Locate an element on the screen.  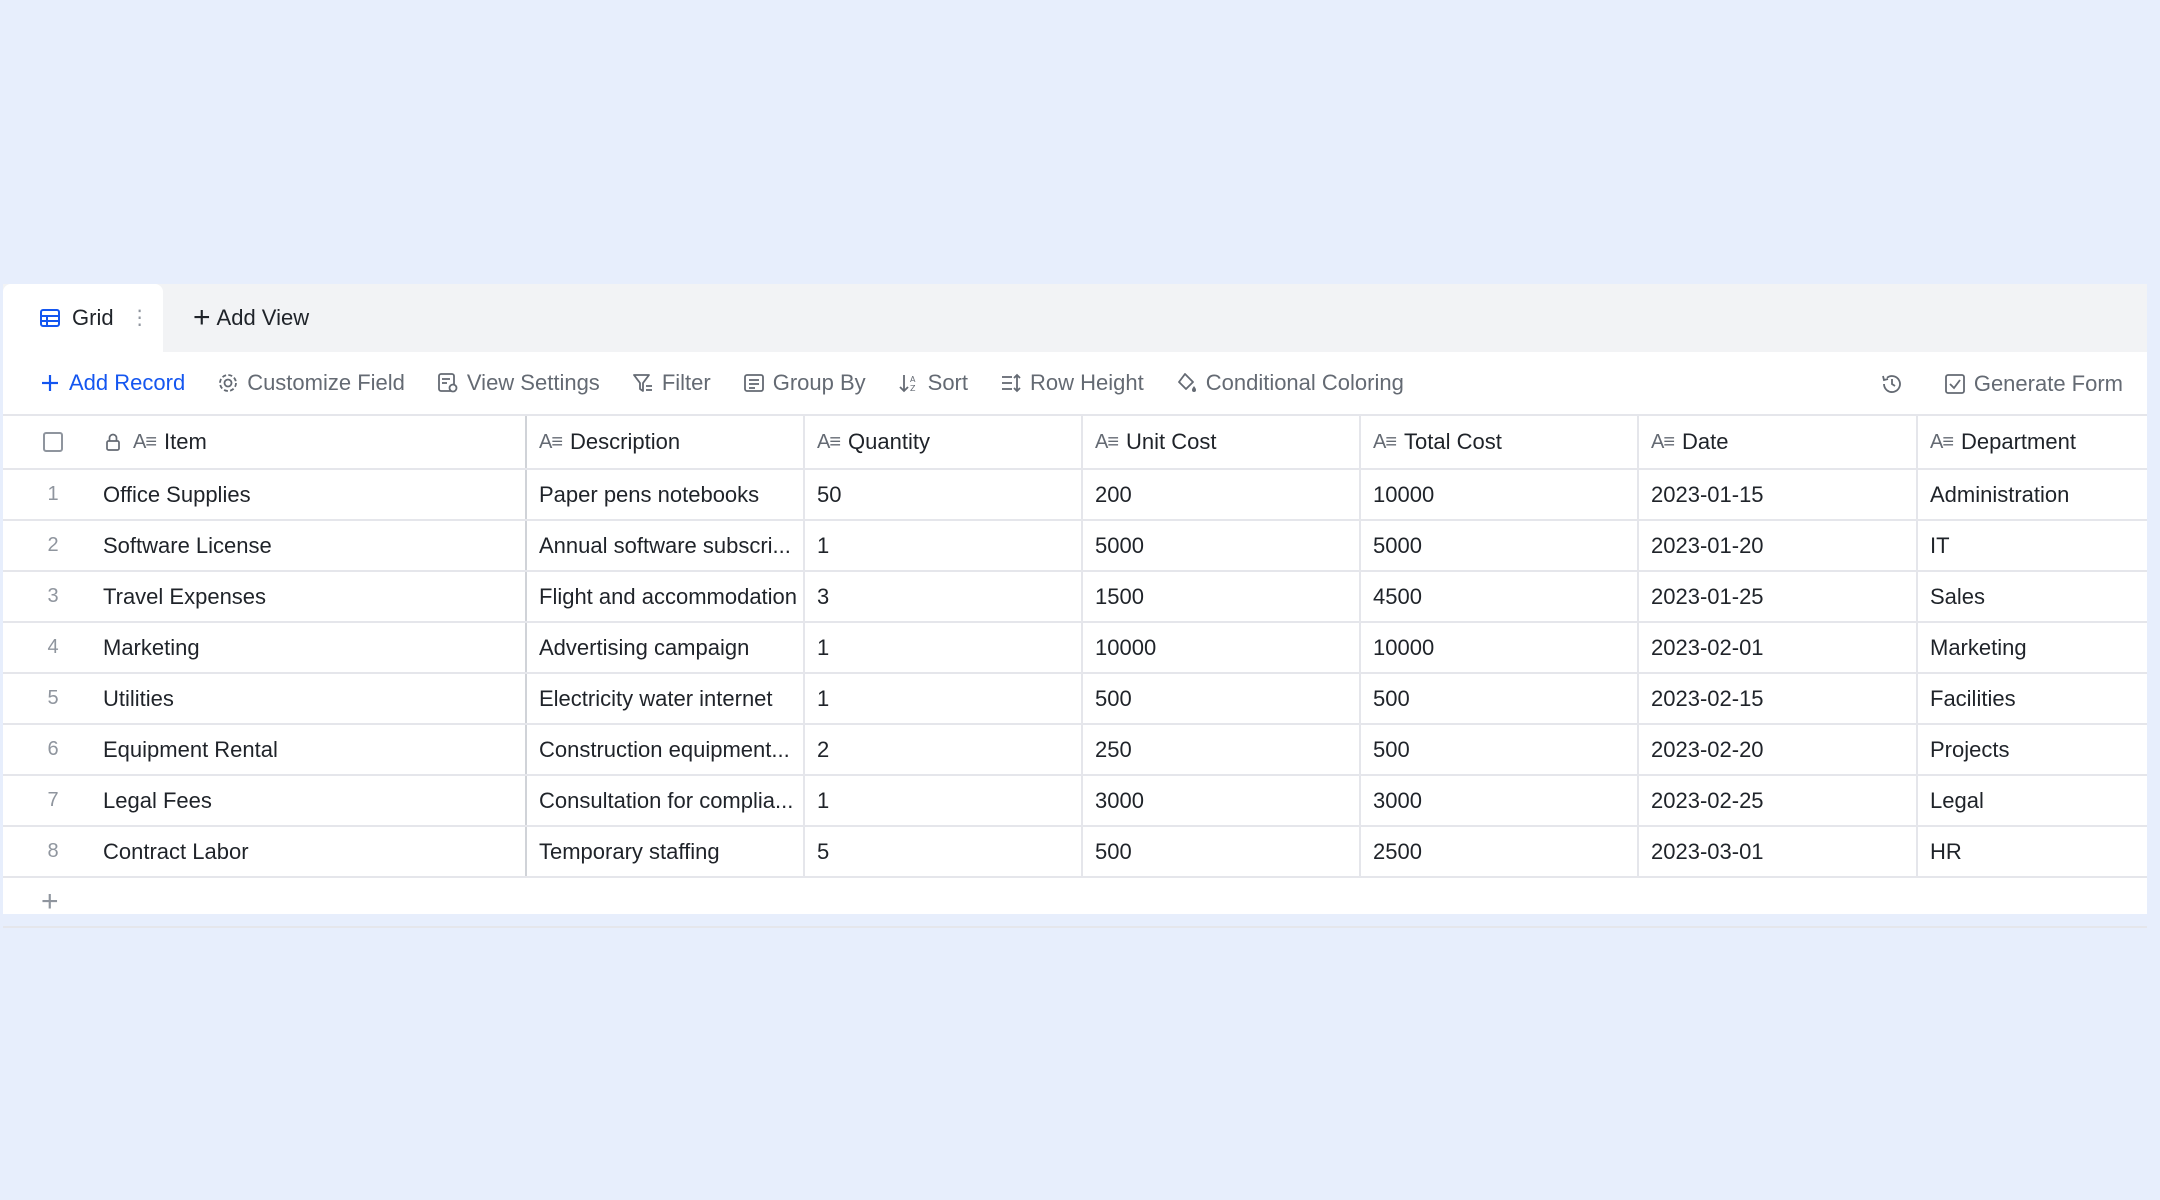
toolbar-right: Generate Form is located at coordinates (2001, 384).